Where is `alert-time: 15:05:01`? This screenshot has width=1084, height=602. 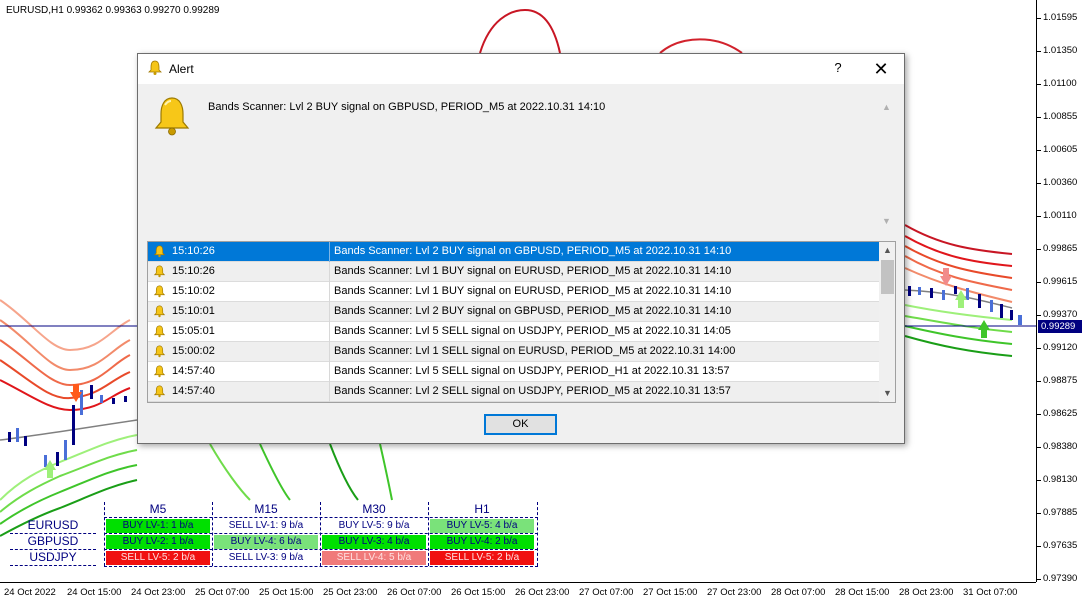
alert-time: 15:05:01 is located at coordinates (193, 331).